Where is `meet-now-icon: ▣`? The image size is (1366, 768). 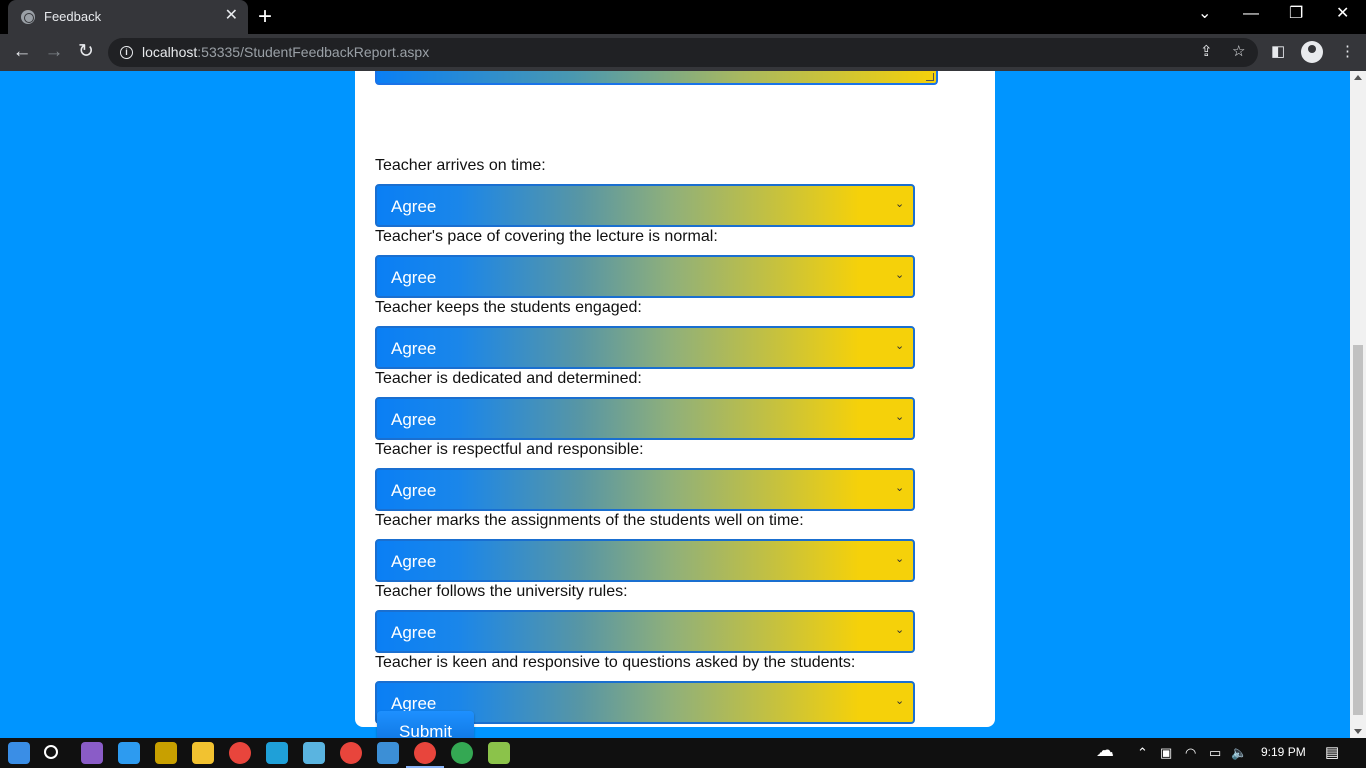
meet-now-icon: ▣ is located at coordinates (1166, 753).